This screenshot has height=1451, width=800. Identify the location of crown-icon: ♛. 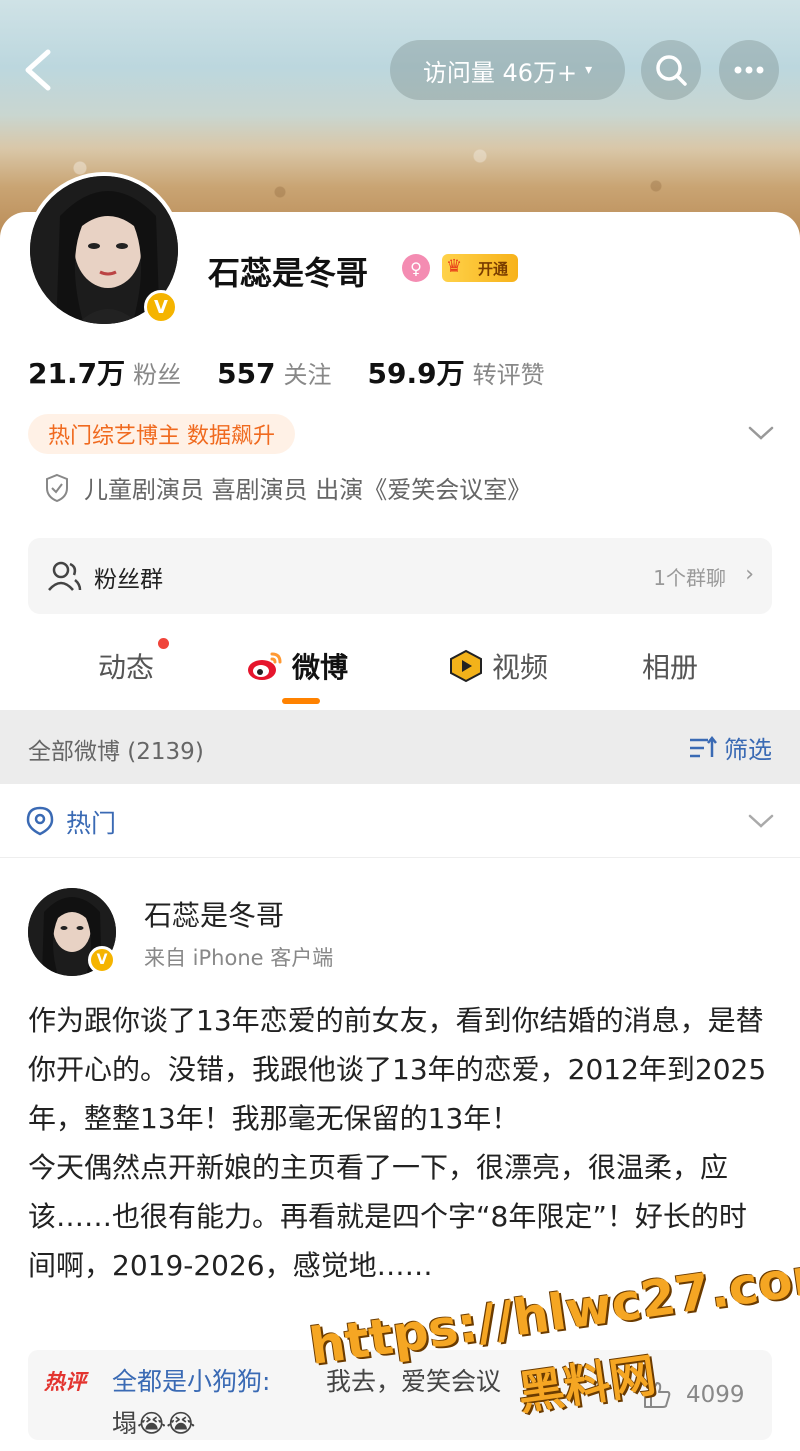
(454, 266).